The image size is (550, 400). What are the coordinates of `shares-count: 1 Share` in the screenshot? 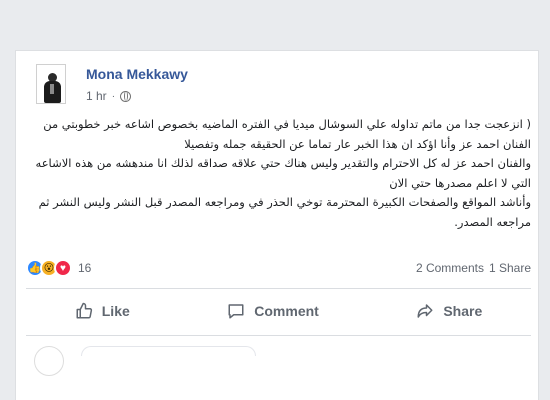 It's located at (510, 268).